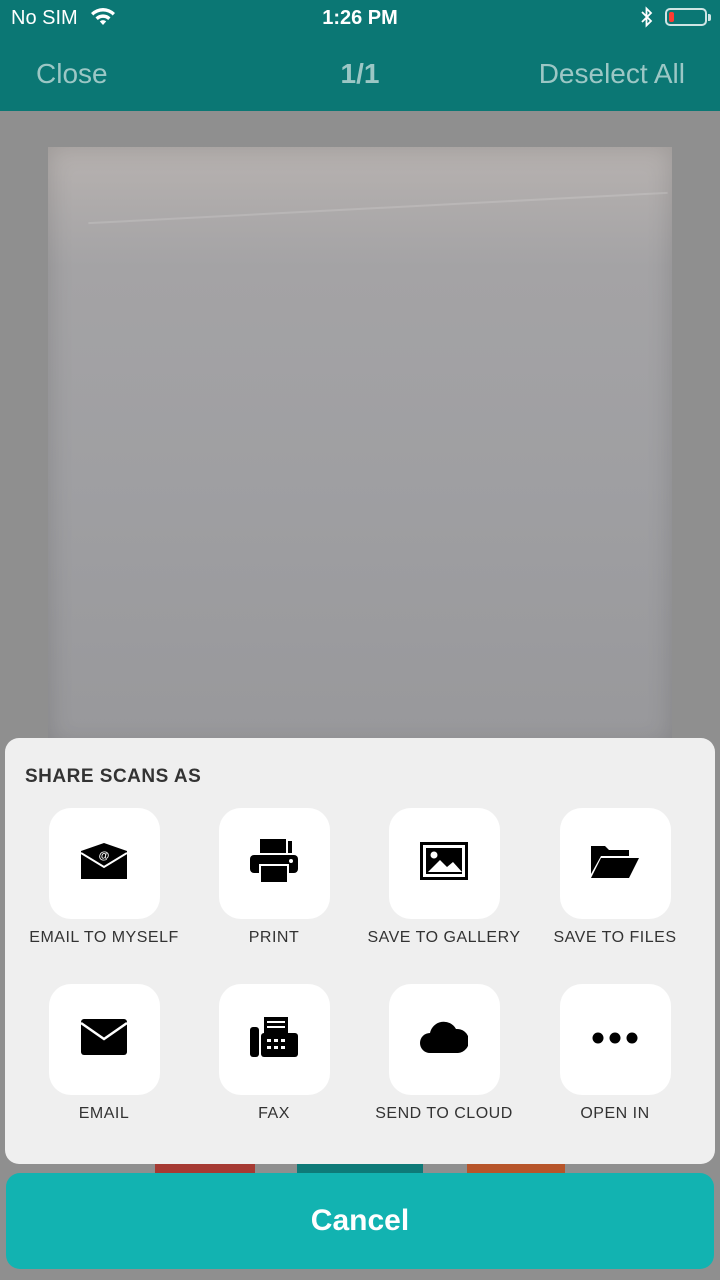 This screenshot has height=1280, width=720. I want to click on status-bar: No SIM 1:26 PM, so click(360, 18).